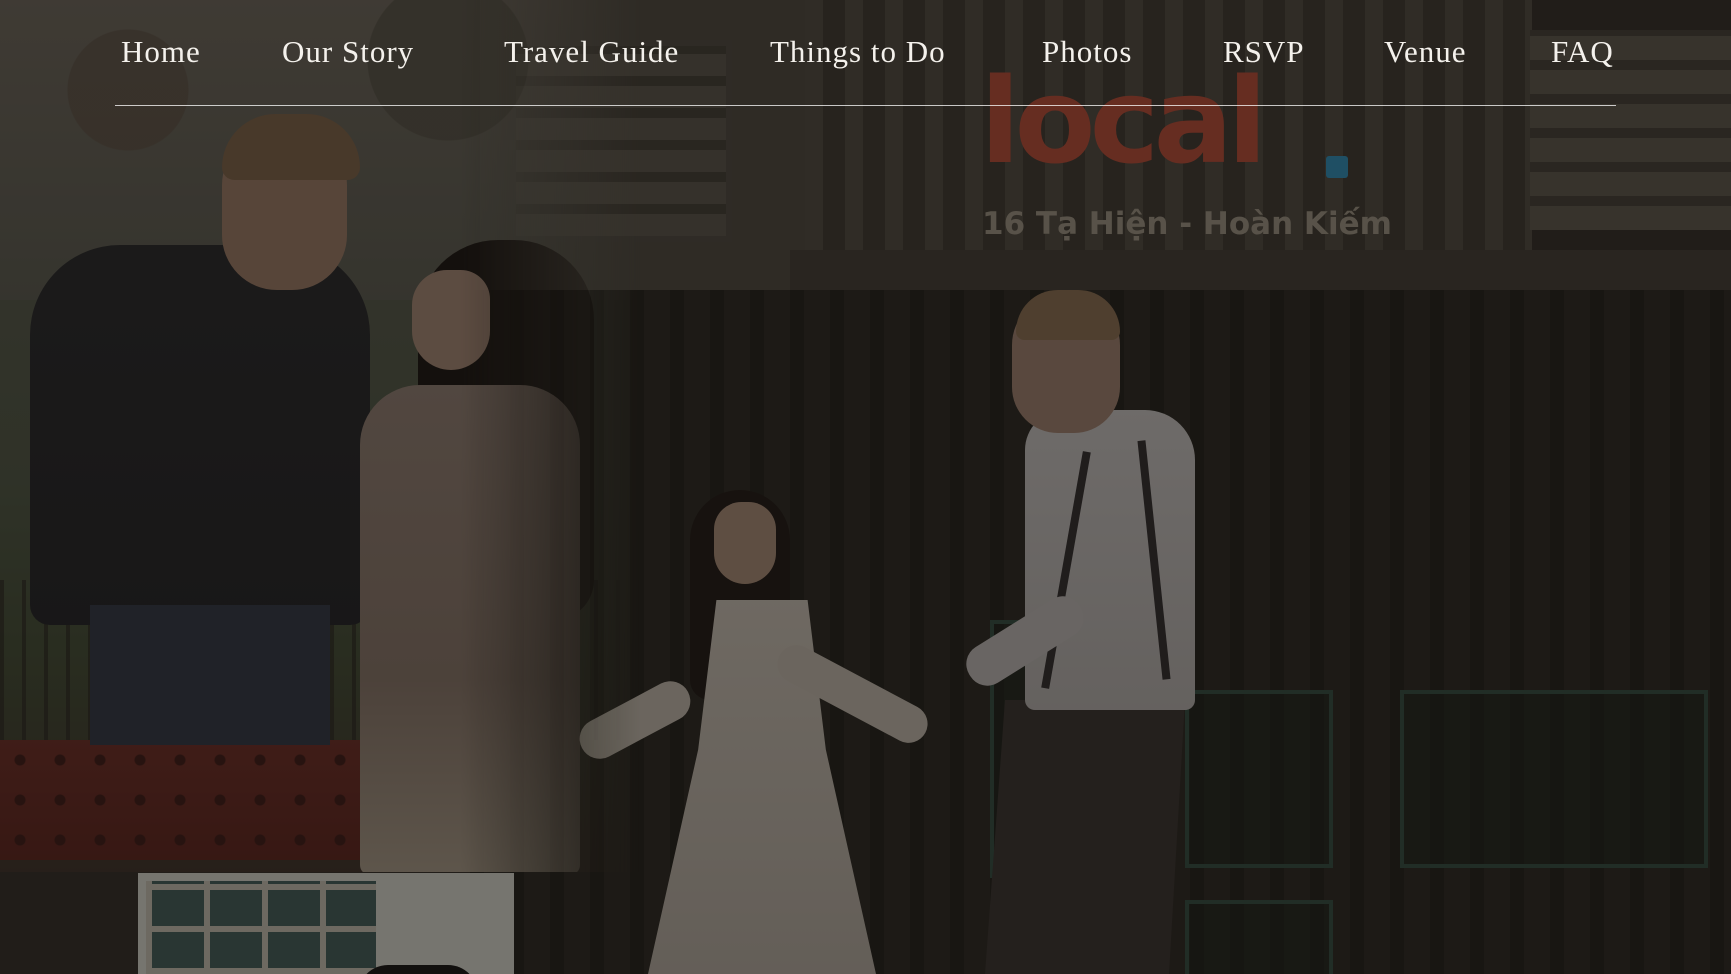 The height and width of the screenshot is (974, 1731). What do you see at coordinates (1087, 51) in the screenshot?
I see `nav-link-photos: Photos` at bounding box center [1087, 51].